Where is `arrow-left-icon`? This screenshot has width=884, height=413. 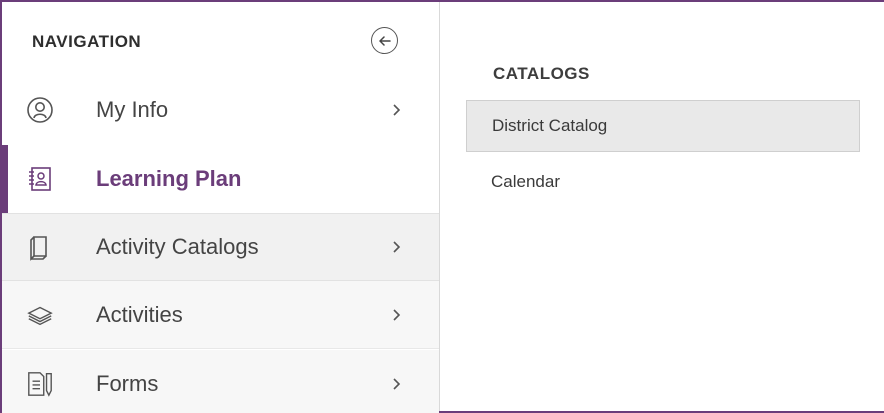 arrow-left-icon is located at coordinates (384, 40).